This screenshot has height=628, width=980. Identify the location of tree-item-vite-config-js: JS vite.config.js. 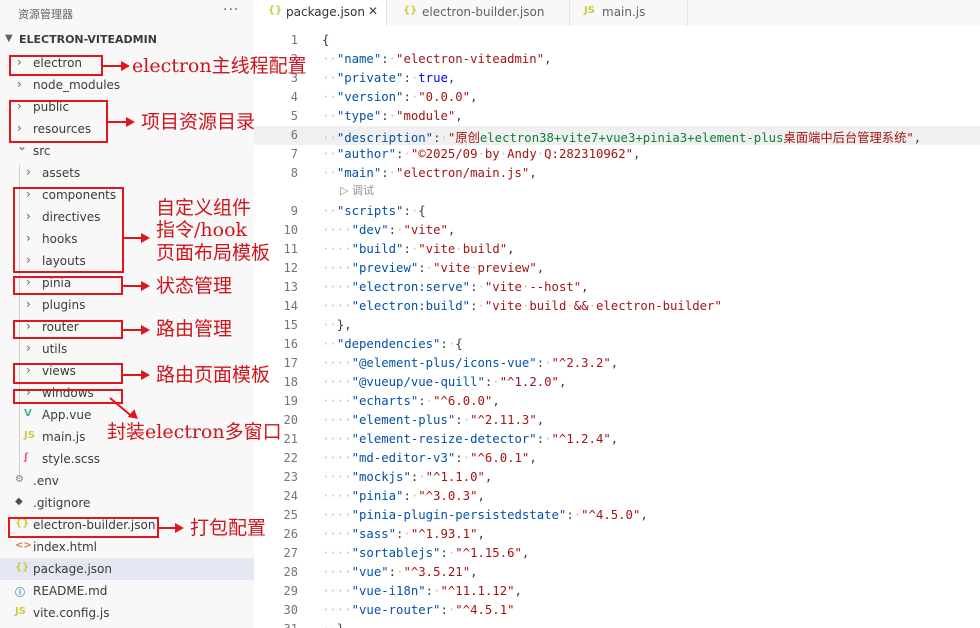
(127, 613).